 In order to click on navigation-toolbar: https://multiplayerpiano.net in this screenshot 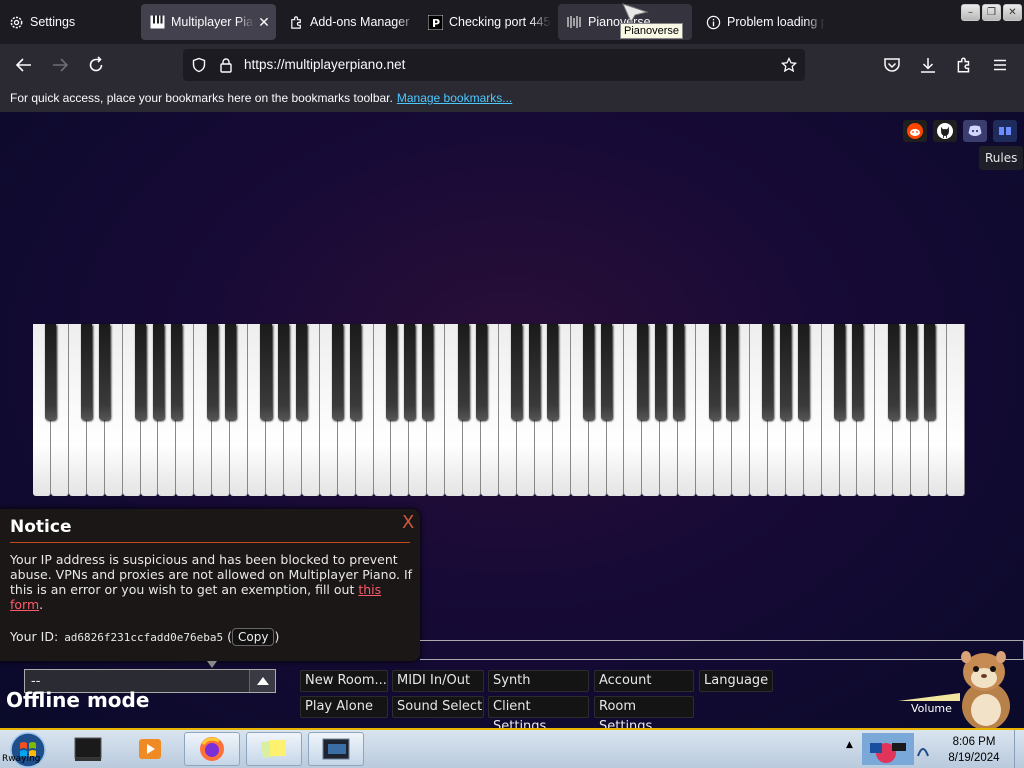, I will do `click(512, 65)`.